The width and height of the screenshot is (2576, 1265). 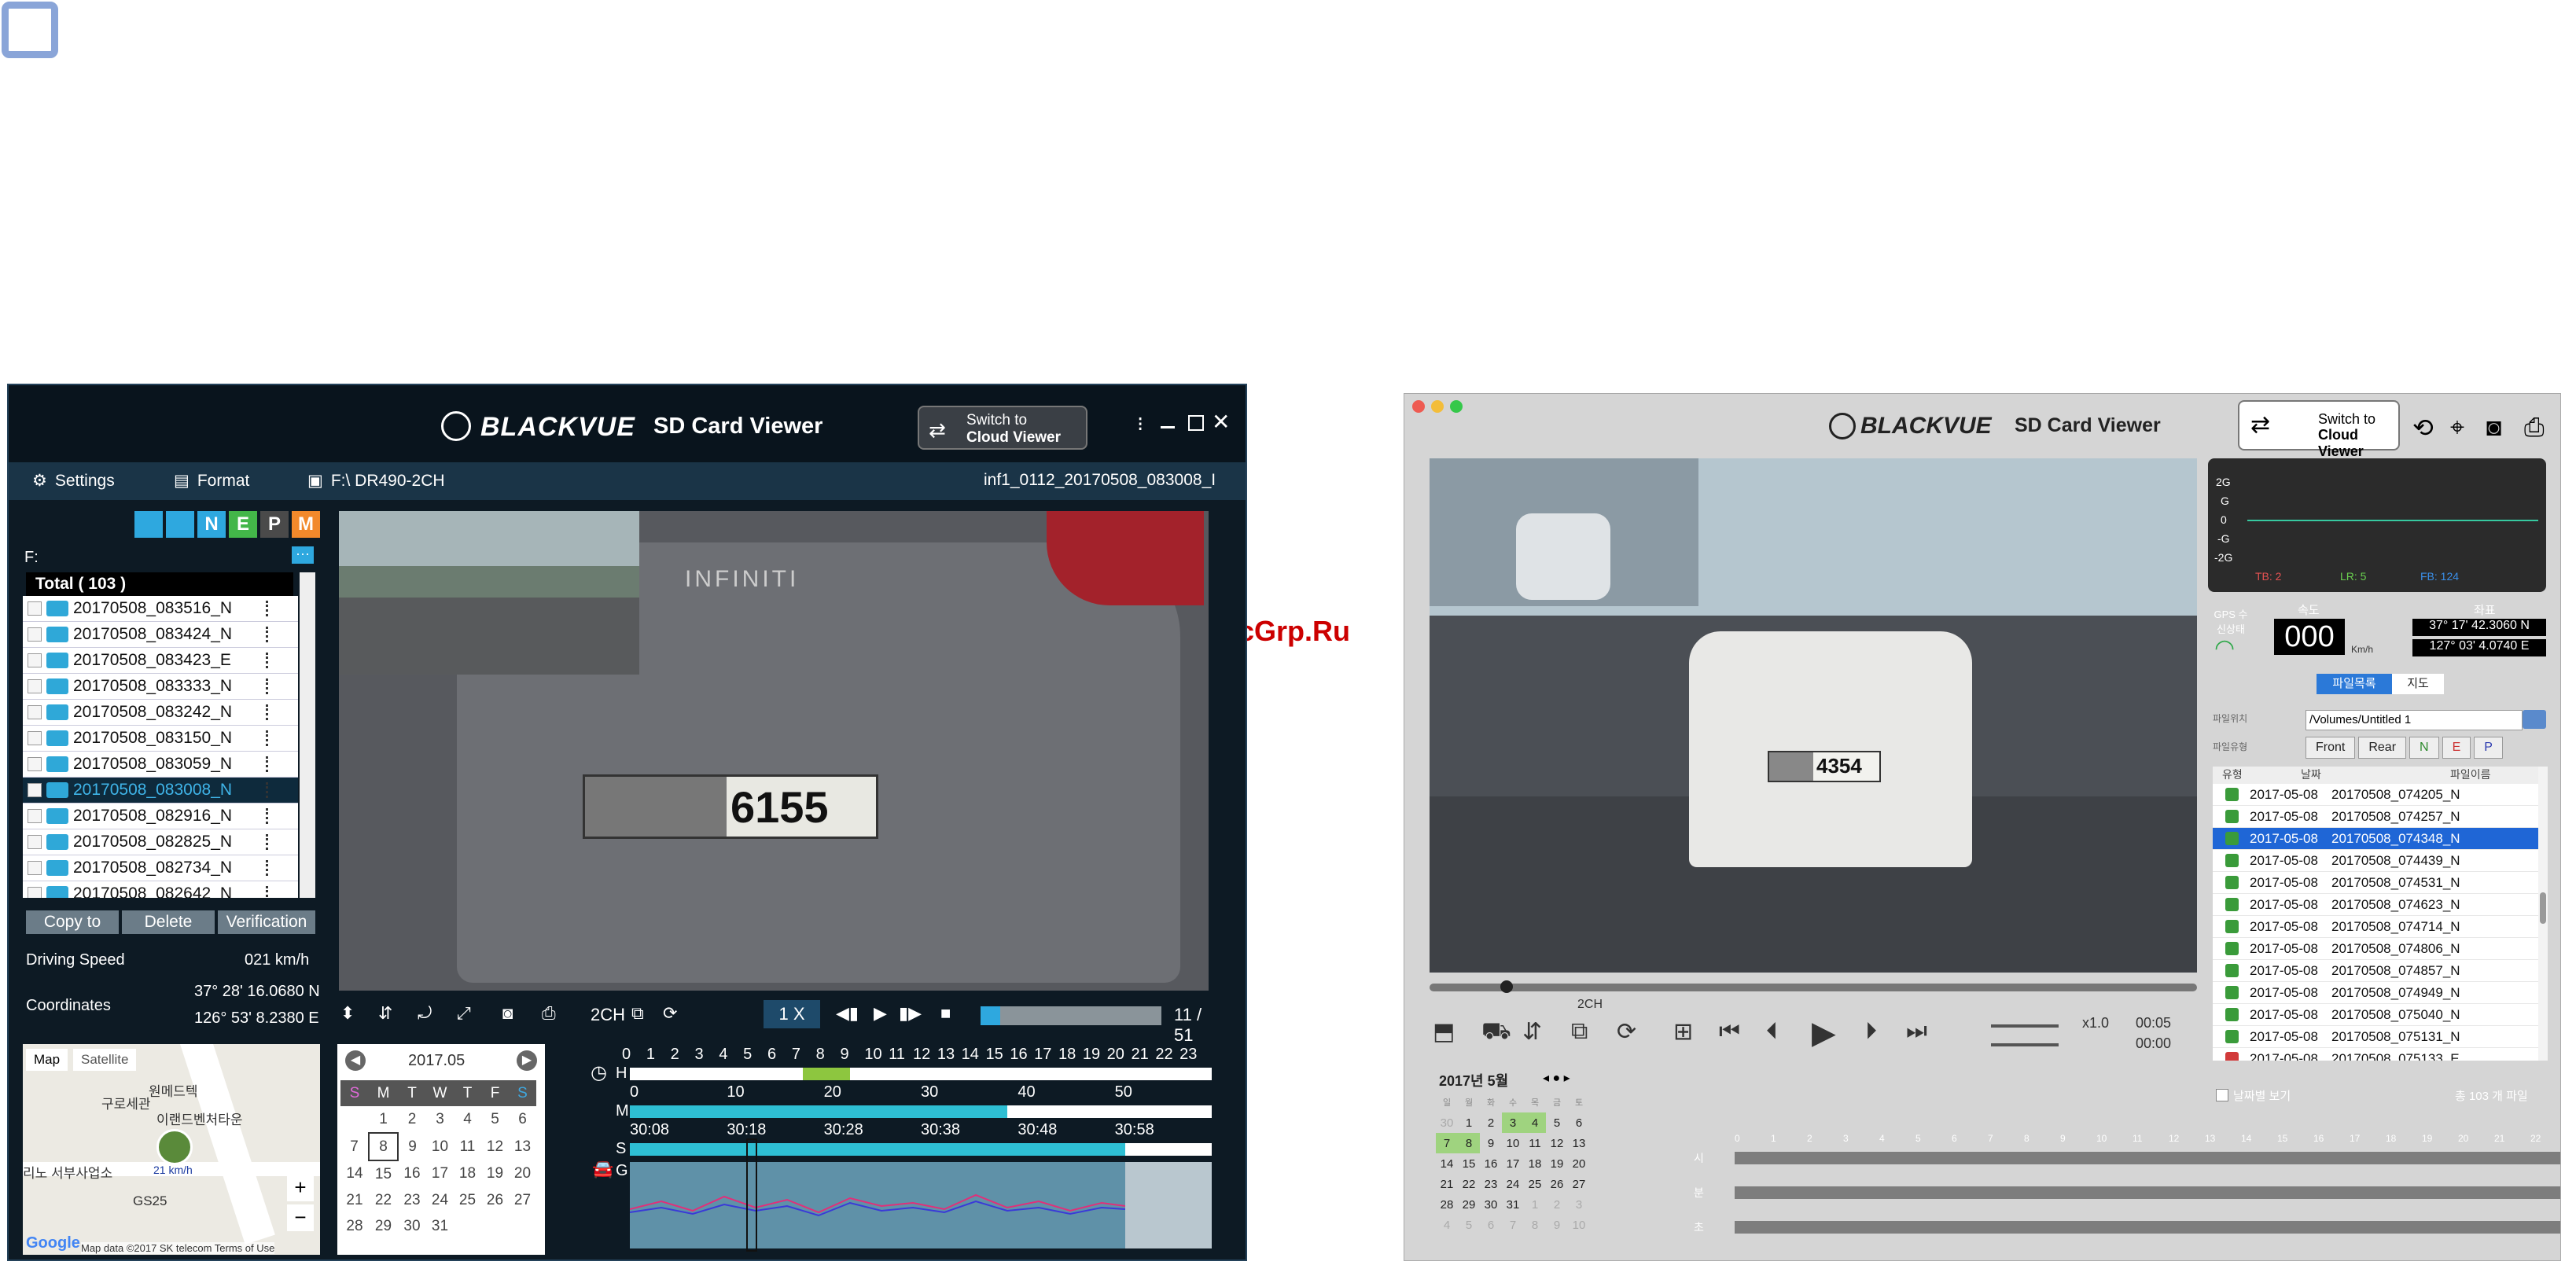 I want to click on calendar-day-right: 30, so click(x=1491, y=1204).